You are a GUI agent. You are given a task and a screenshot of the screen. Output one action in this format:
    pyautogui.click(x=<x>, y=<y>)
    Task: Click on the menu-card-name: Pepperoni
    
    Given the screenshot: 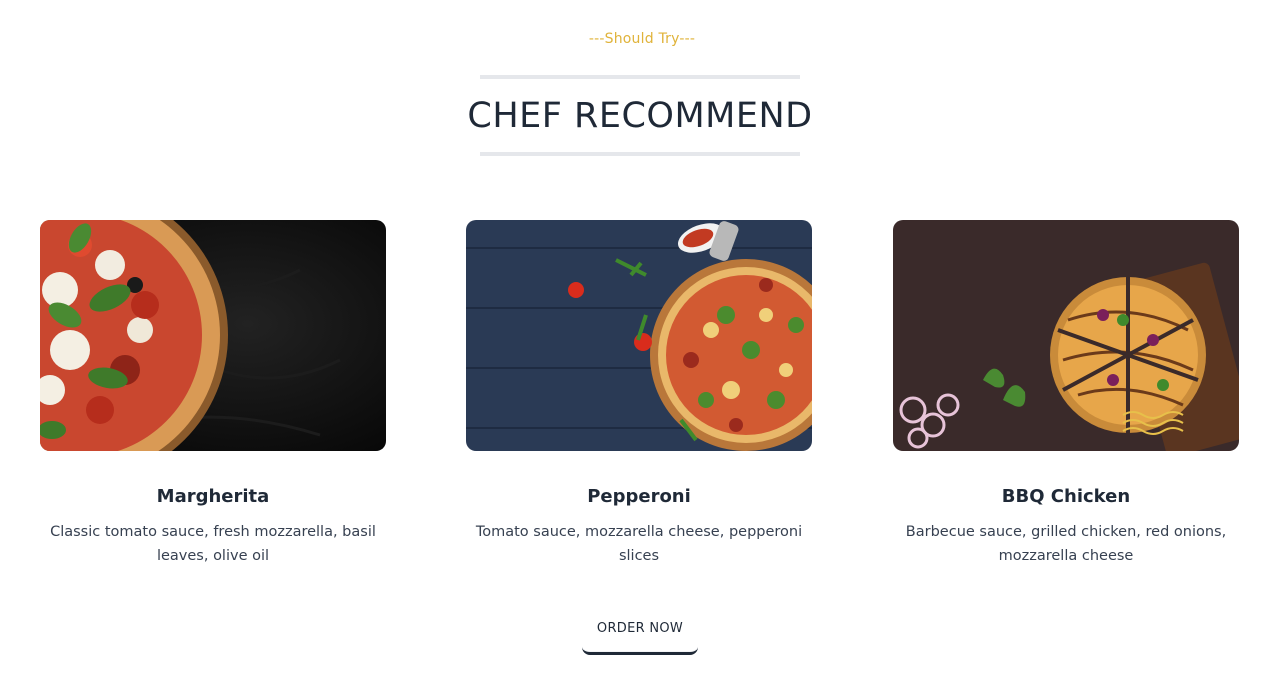 What is the action you would take?
    pyautogui.click(x=639, y=496)
    